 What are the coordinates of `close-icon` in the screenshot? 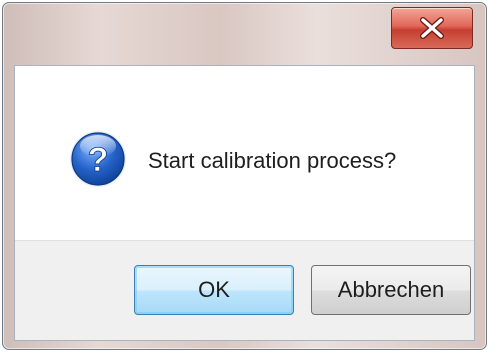 It's located at (432, 28).